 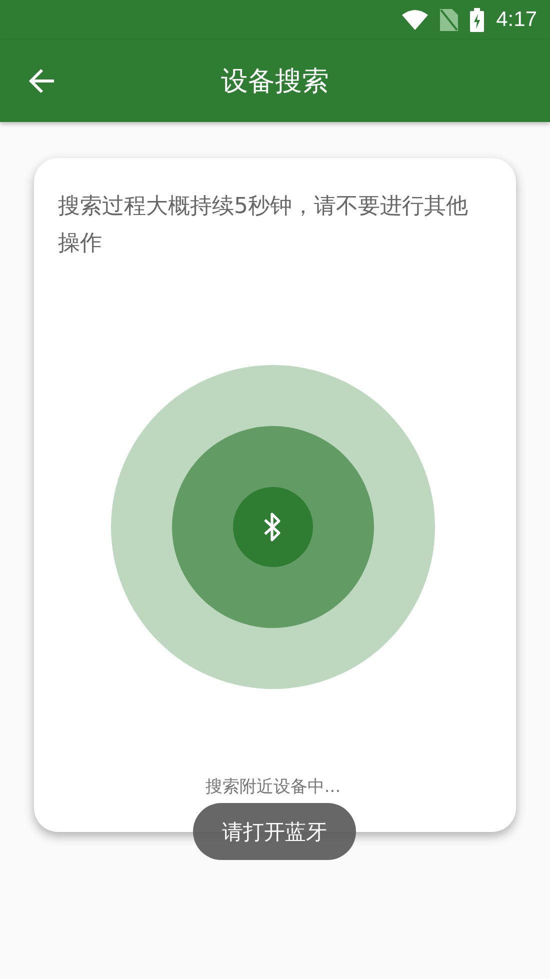 I want to click on status-time: 4:17, so click(x=516, y=20).